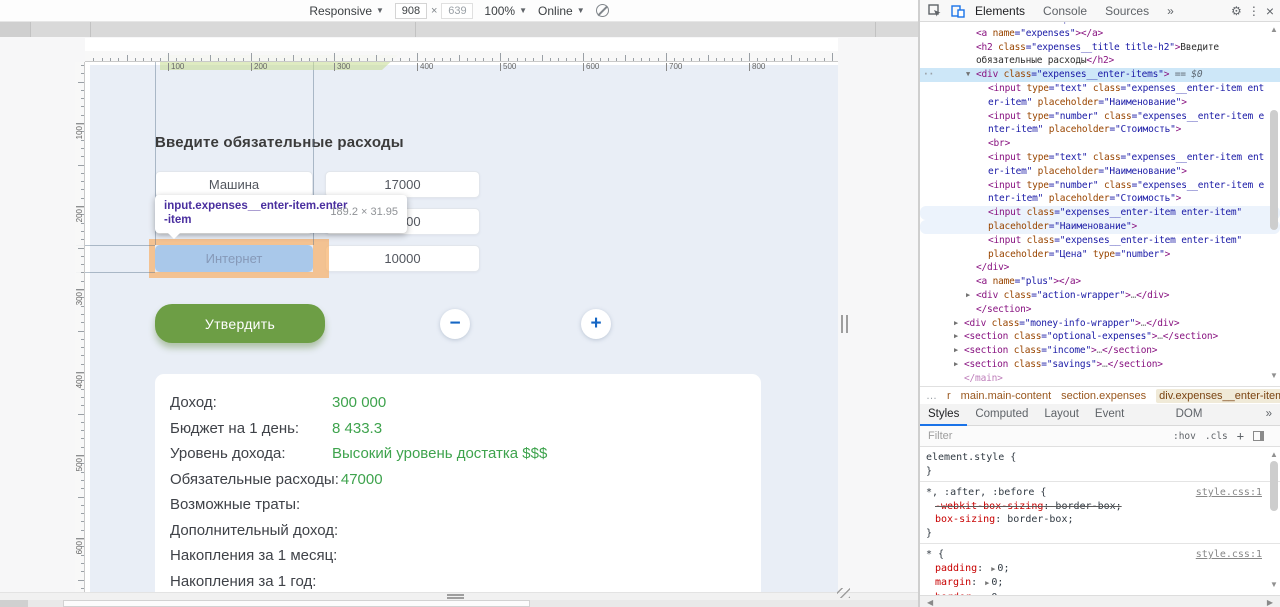 This screenshot has height=607, width=1280. I want to click on tab-computed: Computed, so click(1001, 415).